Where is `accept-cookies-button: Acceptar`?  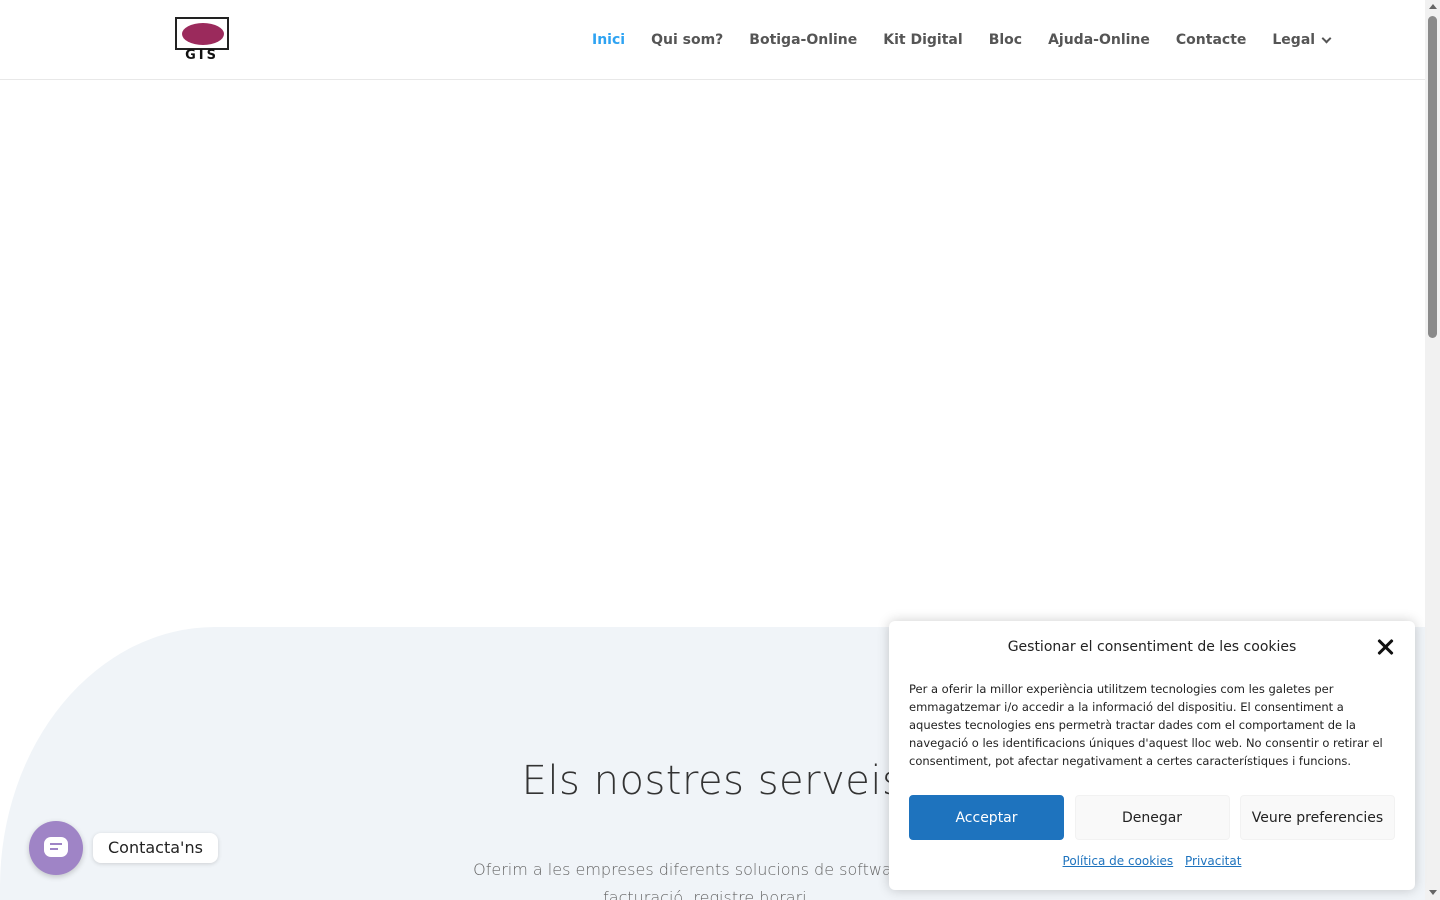
accept-cookies-button: Acceptar is located at coordinates (986, 817).